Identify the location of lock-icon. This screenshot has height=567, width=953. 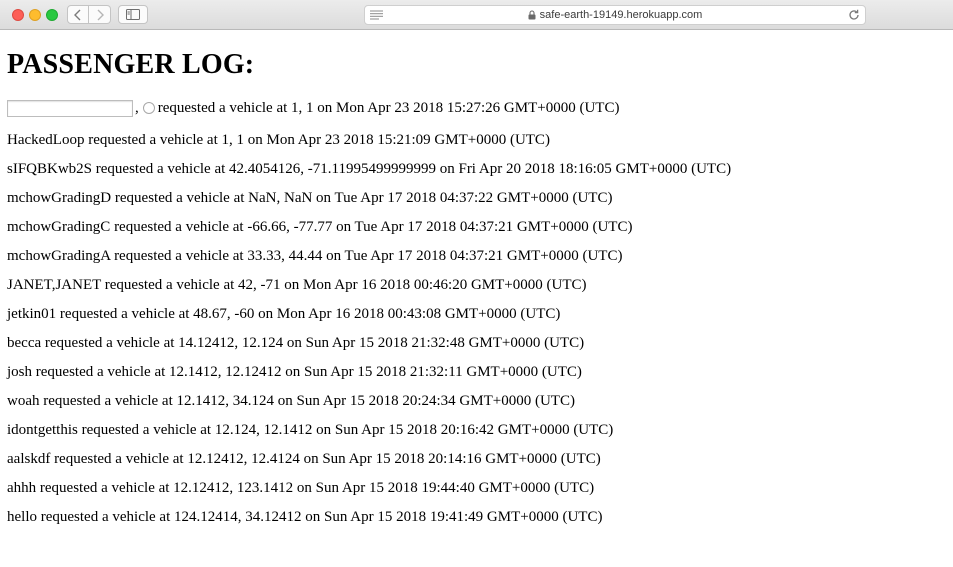
(532, 15).